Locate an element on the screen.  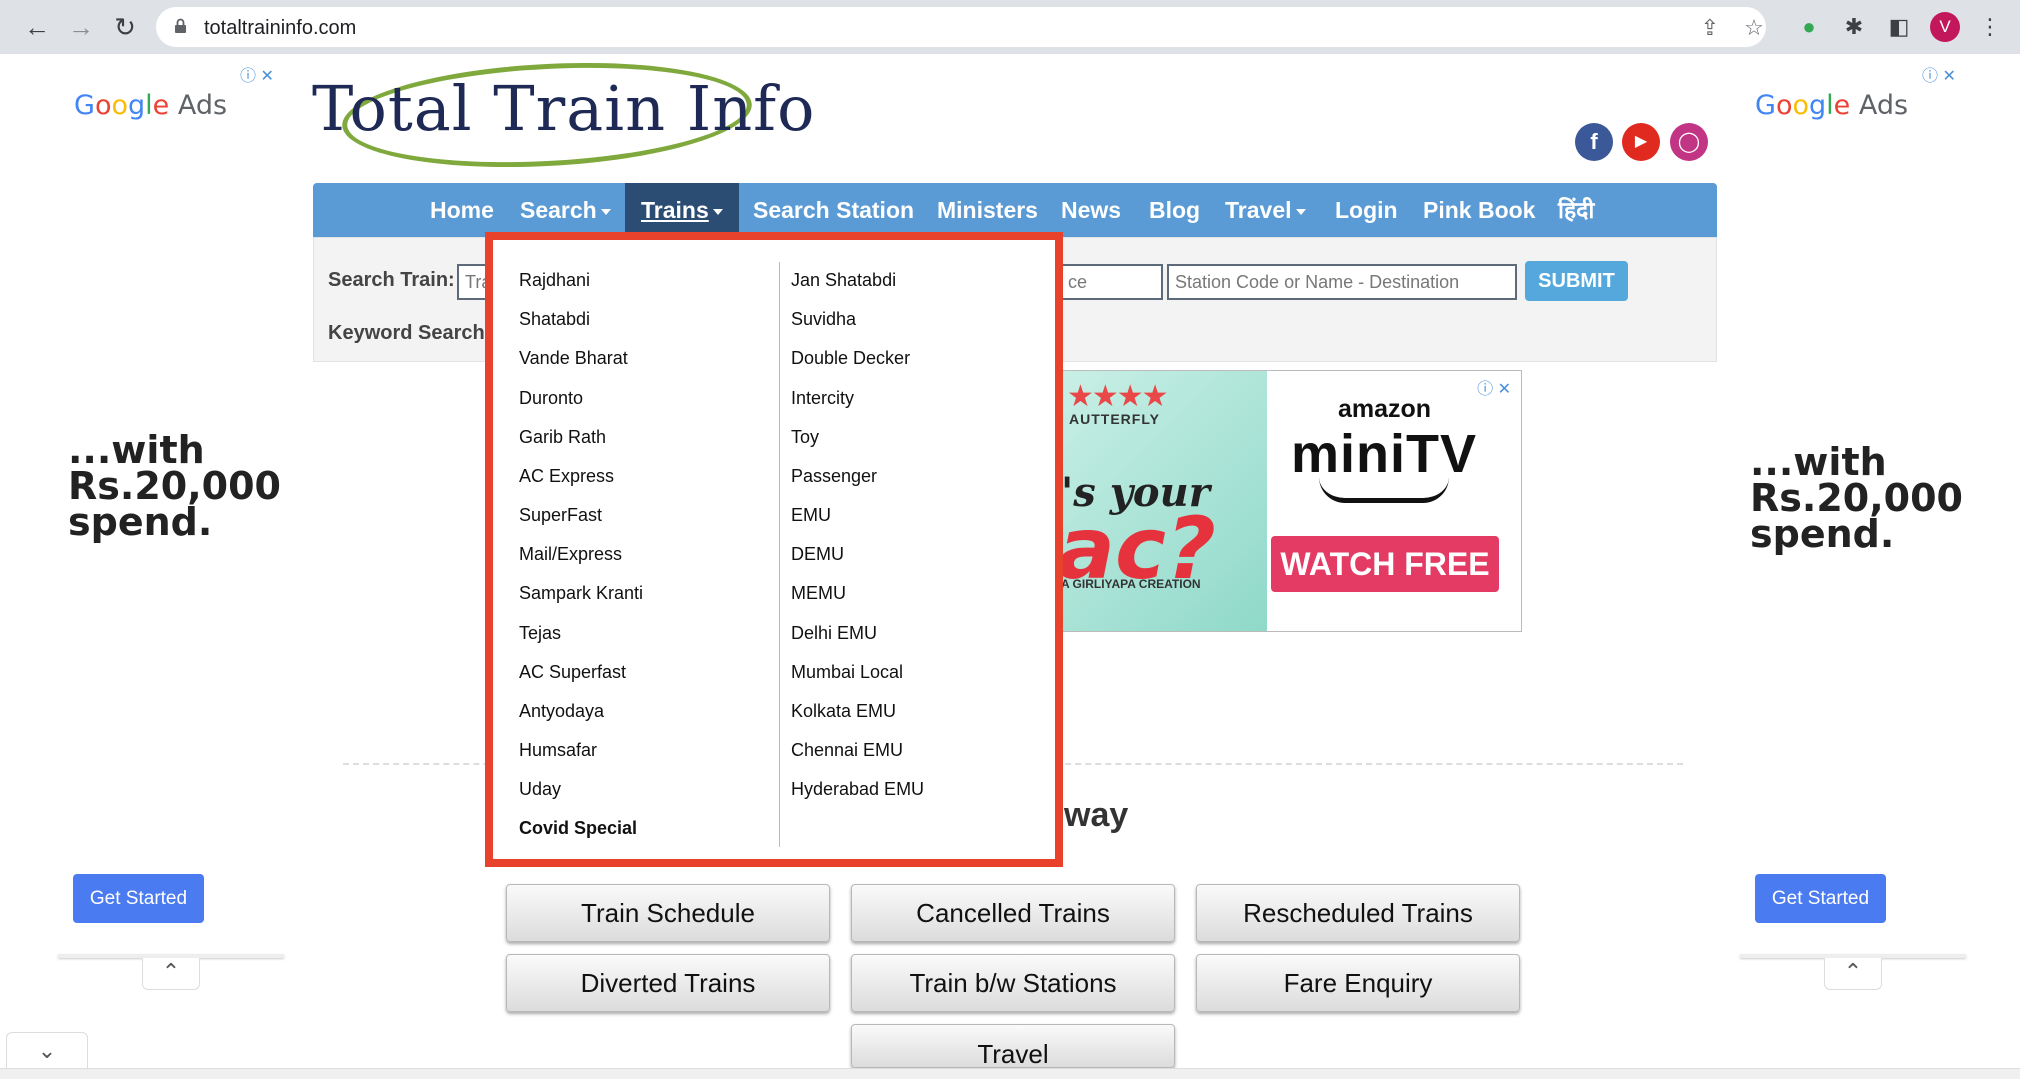
banner-creation-credit: A GIRLIYAPA CREATION is located at coordinates (1131, 584).